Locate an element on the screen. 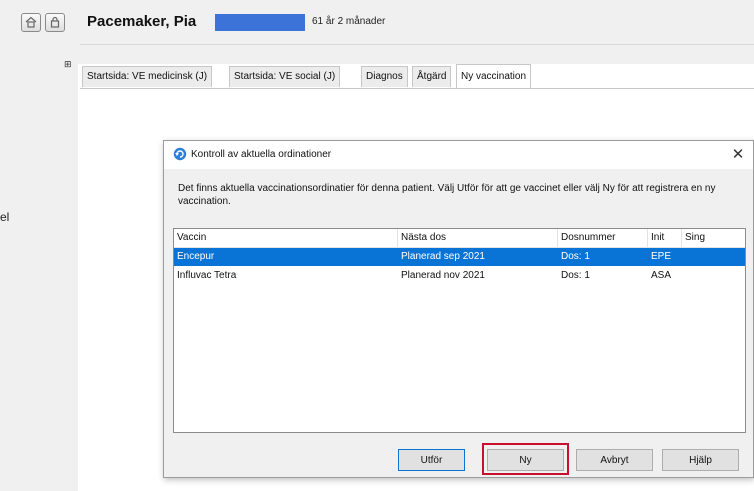  column-header-sing: Sing is located at coordinates (713, 238).